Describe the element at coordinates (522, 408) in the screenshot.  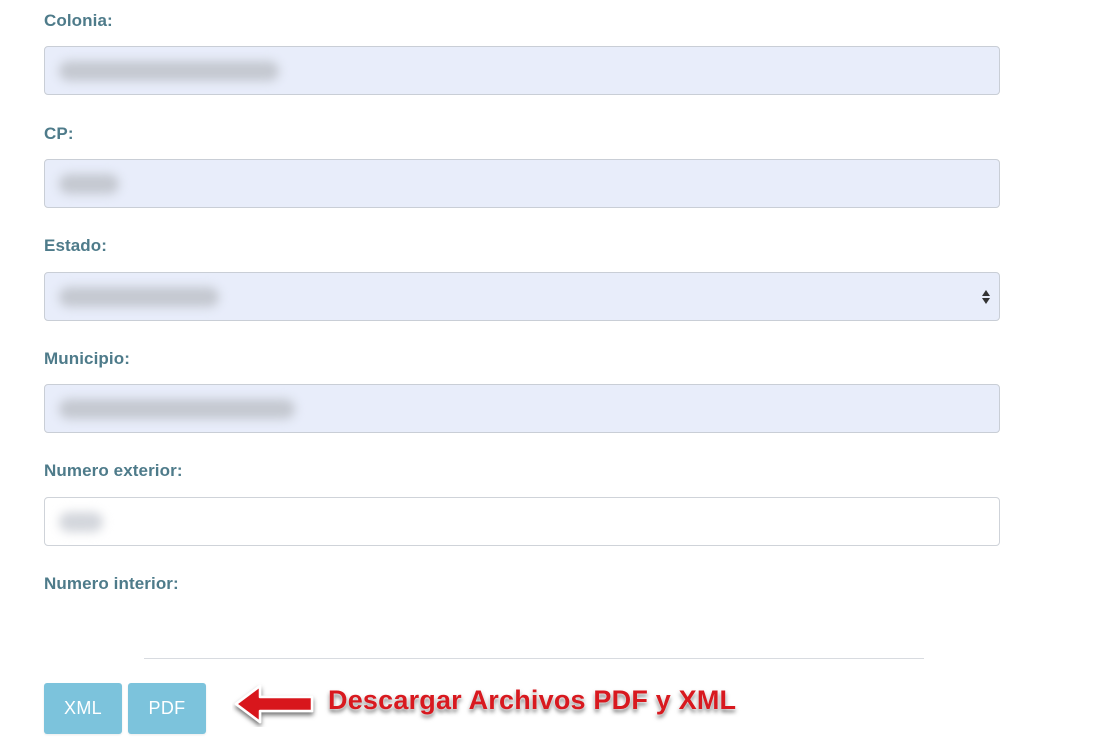
I see `municipio-input` at that location.